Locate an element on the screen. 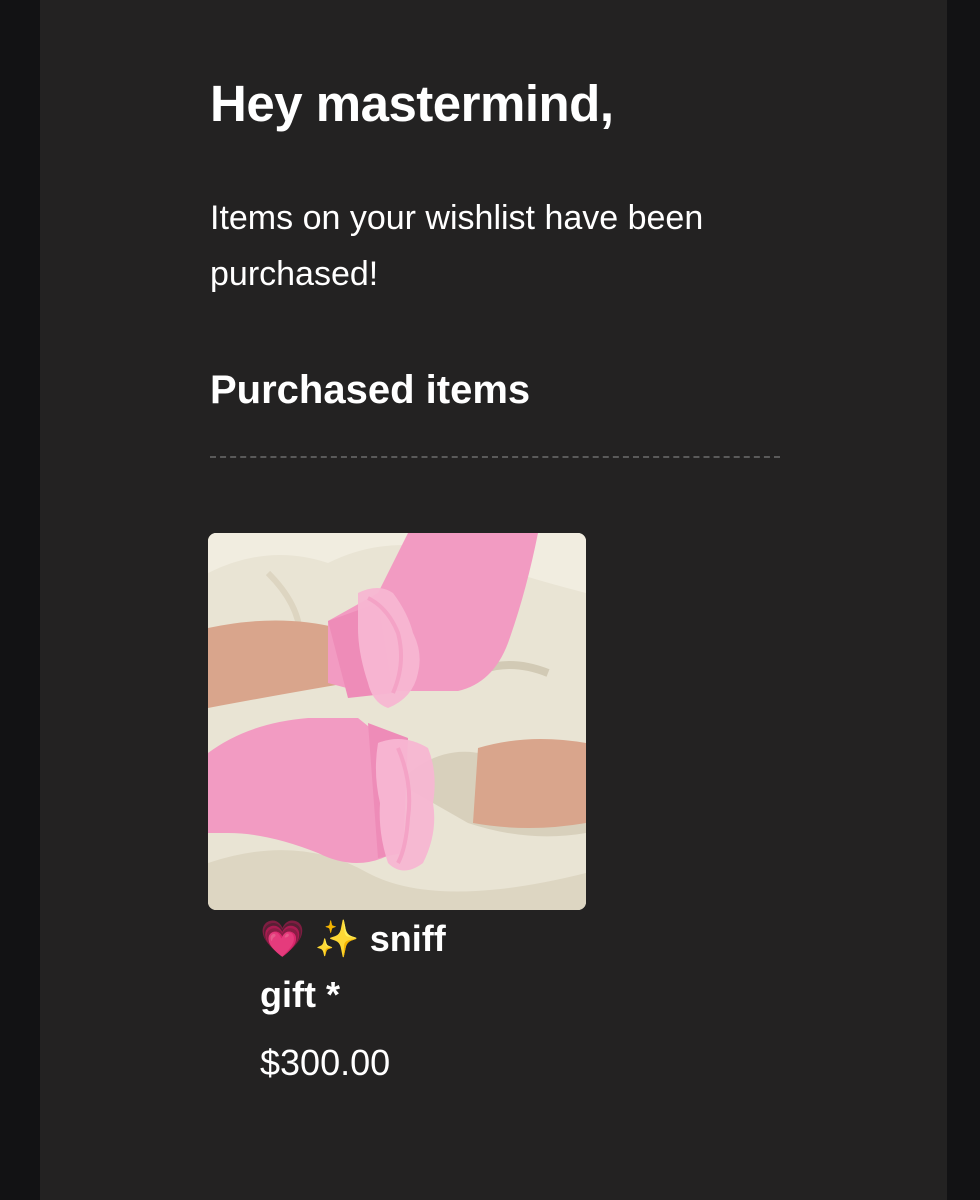 This screenshot has height=1200, width=980. product-name: 💗 ✨ sniff gift * is located at coordinates (380, 967).